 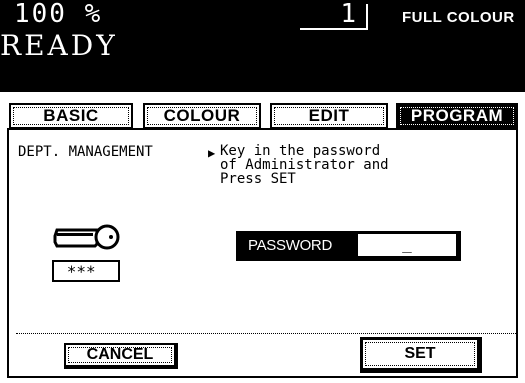 I want to click on password-label: PASSWORD, so click(x=290, y=245).